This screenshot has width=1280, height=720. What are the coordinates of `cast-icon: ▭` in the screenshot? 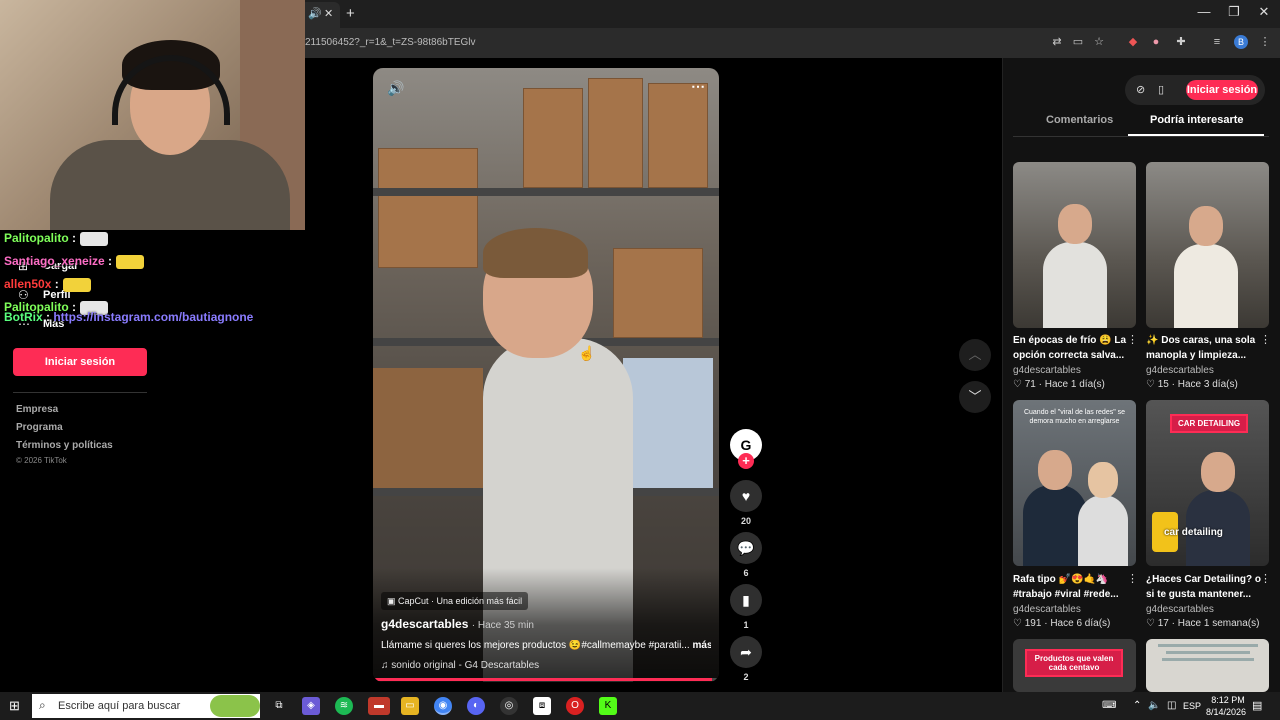 It's located at (1078, 42).